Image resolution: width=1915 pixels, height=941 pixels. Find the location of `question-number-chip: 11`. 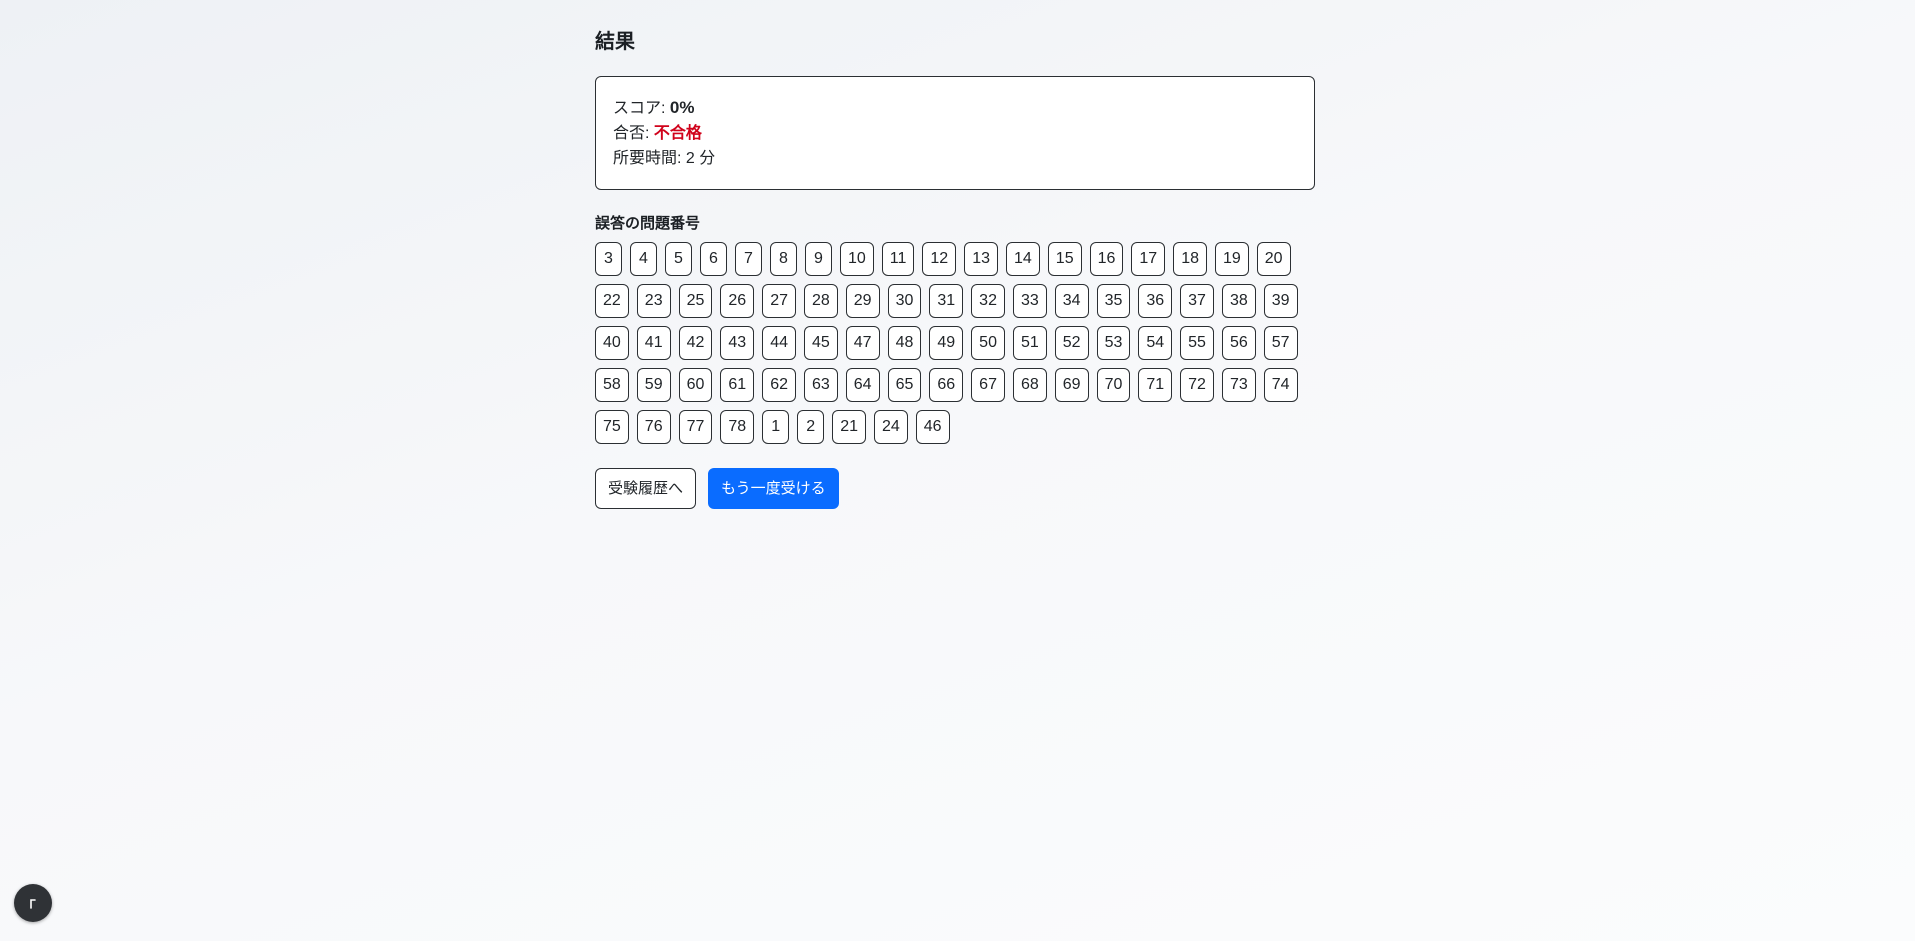

question-number-chip: 11 is located at coordinates (898, 259).